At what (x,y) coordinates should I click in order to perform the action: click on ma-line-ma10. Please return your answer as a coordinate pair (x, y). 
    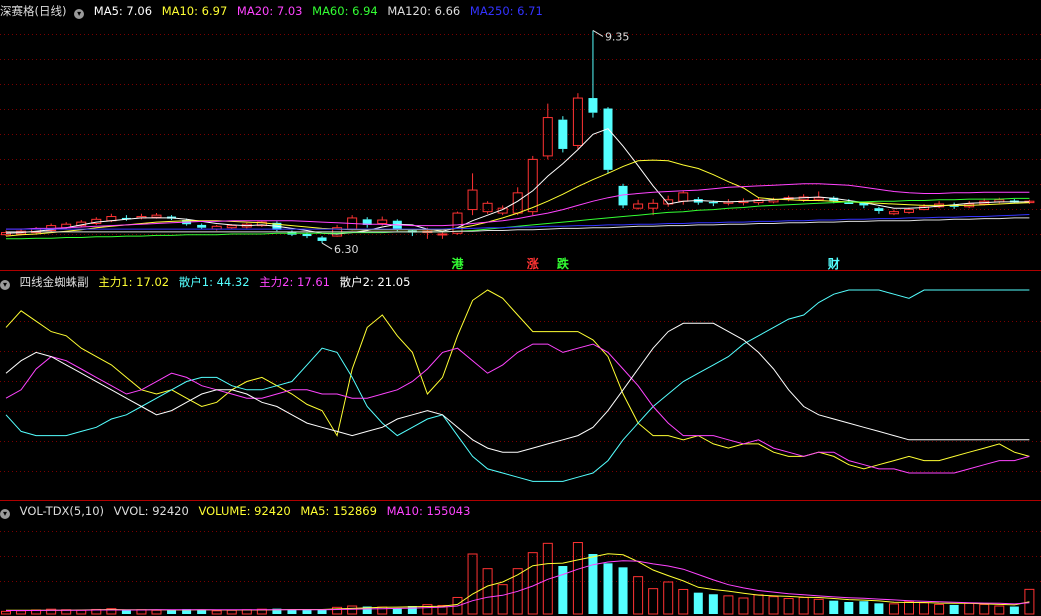
    Looking at the image, I should click on (517, 198).